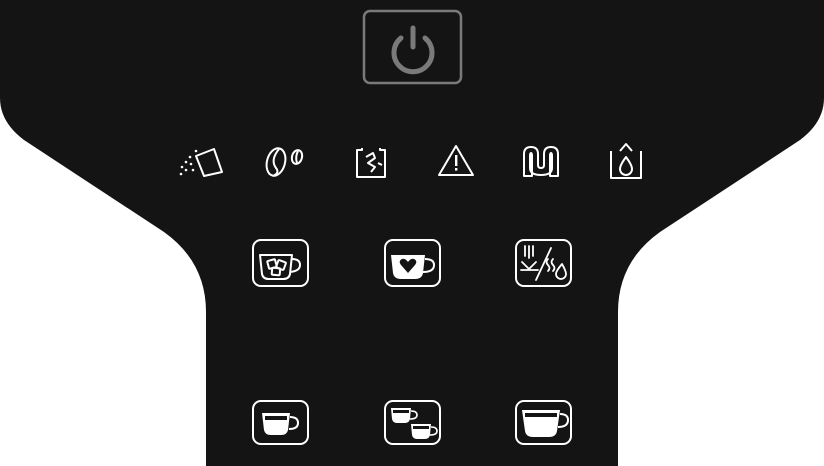 Image resolution: width=824 pixels, height=466 pixels. Describe the element at coordinates (412, 47) in the screenshot. I see `power-button` at that location.